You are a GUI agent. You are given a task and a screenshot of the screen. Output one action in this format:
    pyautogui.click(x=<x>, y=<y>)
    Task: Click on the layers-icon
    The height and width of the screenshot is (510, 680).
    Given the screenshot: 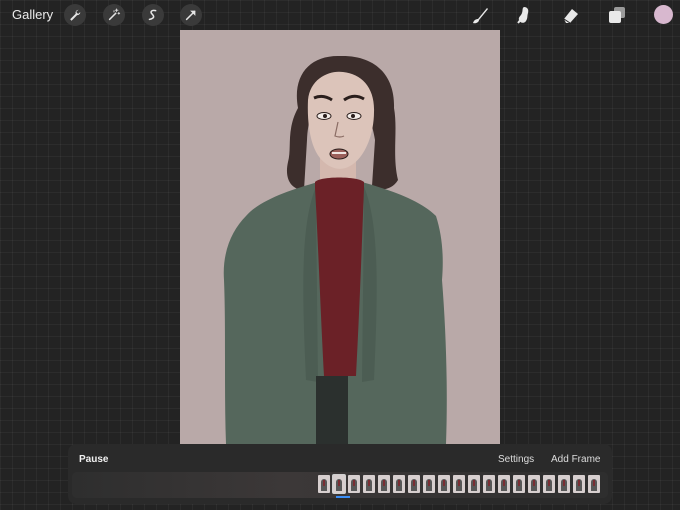 What is the action you would take?
    pyautogui.click(x=617, y=15)
    